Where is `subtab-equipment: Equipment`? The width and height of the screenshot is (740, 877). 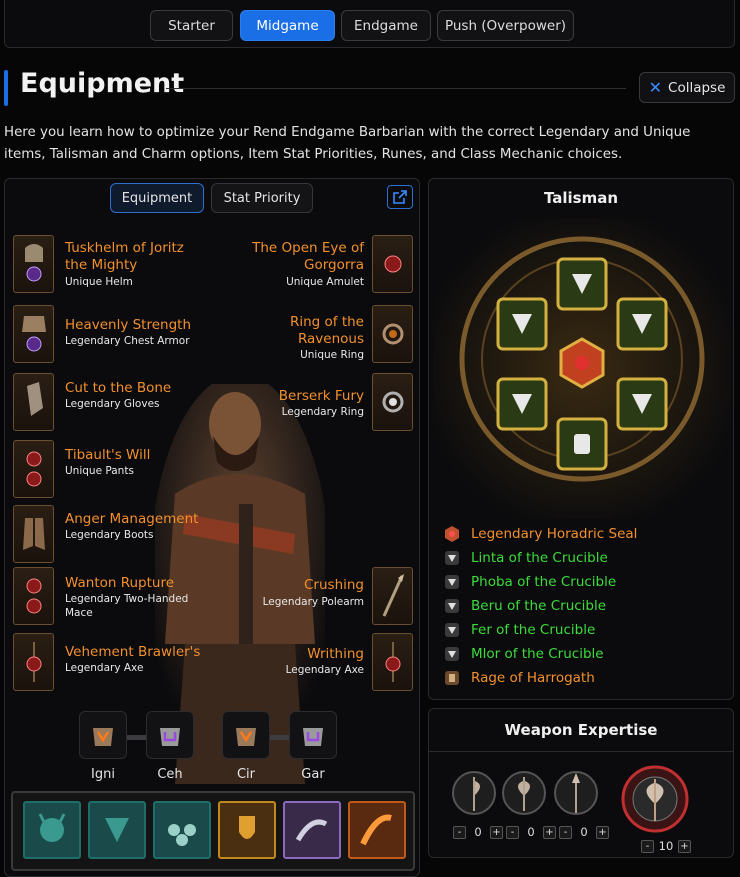
subtab-equipment: Equipment is located at coordinates (157, 198).